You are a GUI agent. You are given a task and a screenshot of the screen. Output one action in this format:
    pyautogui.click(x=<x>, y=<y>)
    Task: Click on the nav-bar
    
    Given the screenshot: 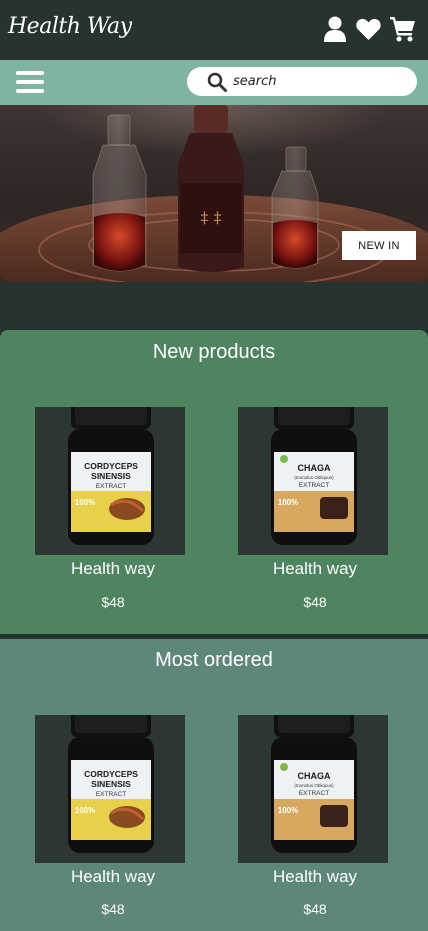 What is the action you would take?
    pyautogui.click(x=214, y=82)
    